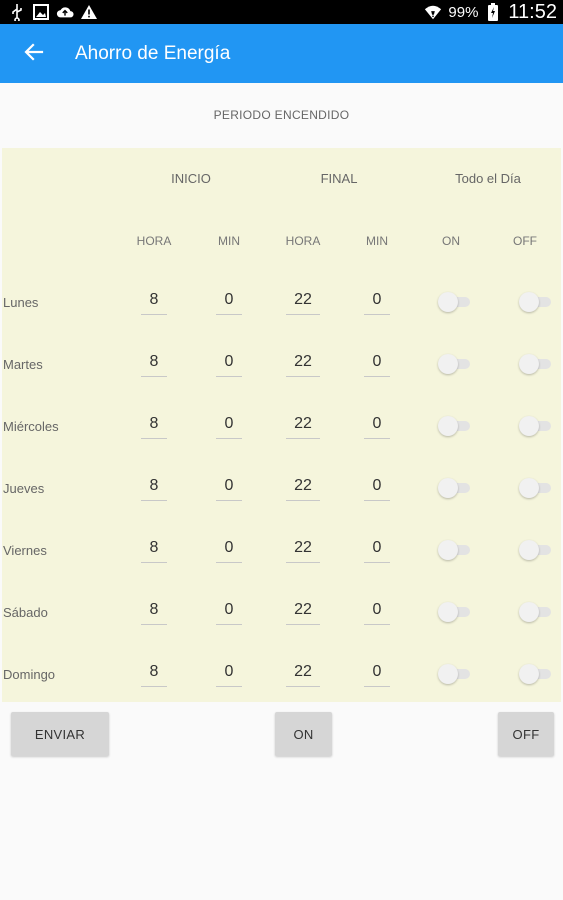  What do you see at coordinates (17, 12) in the screenshot?
I see `usb-icon` at bounding box center [17, 12].